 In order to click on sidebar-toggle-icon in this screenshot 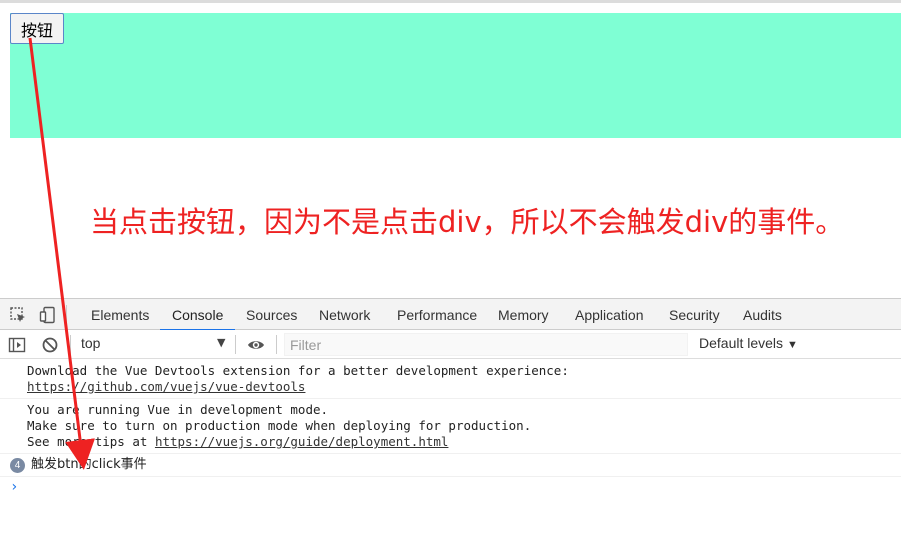, I will do `click(17, 345)`.